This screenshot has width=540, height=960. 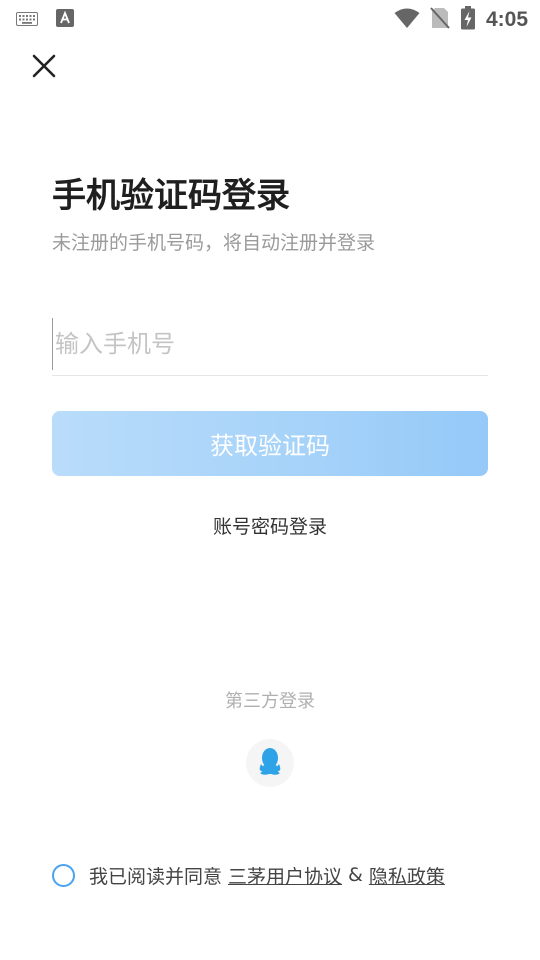 What do you see at coordinates (270, 18) in the screenshot?
I see `status-bar: 4:05` at bounding box center [270, 18].